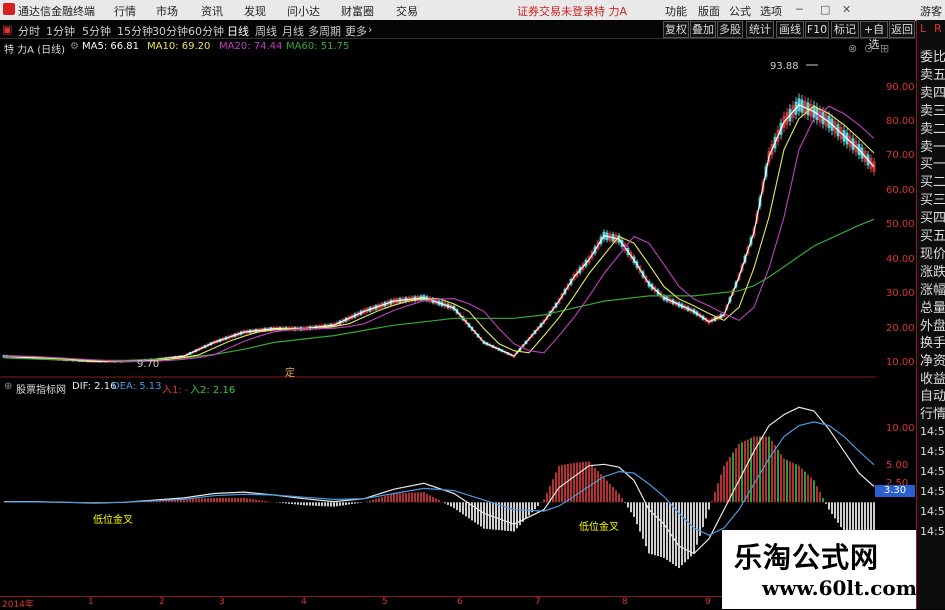 This screenshot has height=610, width=945. What do you see at coordinates (41, 388) in the screenshot?
I see `legend-indicator-name: 股票指标网` at bounding box center [41, 388].